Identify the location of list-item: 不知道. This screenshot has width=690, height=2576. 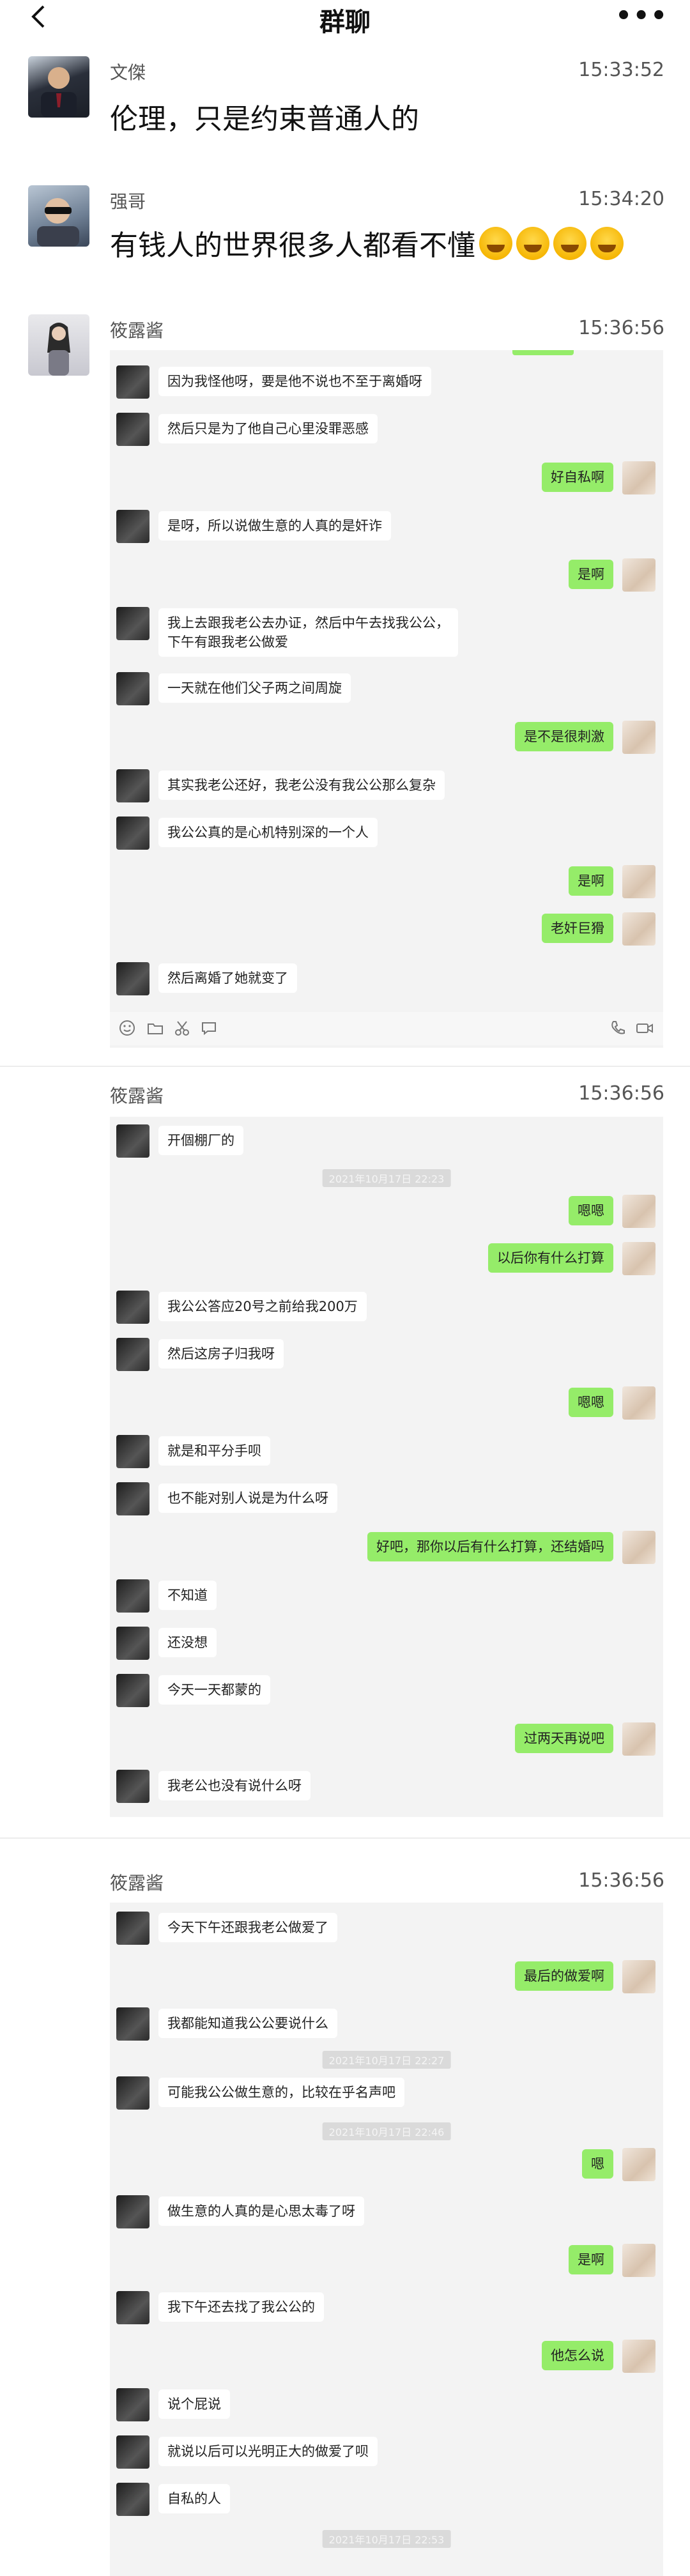
(386, 1596).